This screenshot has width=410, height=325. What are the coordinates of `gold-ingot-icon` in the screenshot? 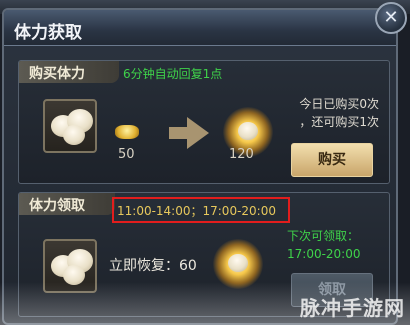 It's located at (127, 132).